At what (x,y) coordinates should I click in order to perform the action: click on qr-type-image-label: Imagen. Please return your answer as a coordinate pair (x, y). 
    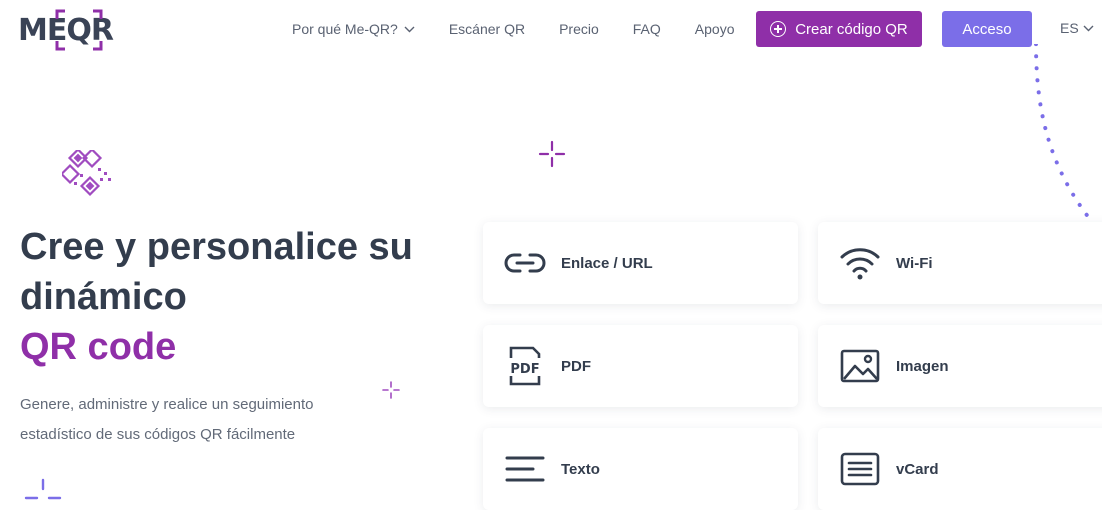
    Looking at the image, I should click on (922, 366).